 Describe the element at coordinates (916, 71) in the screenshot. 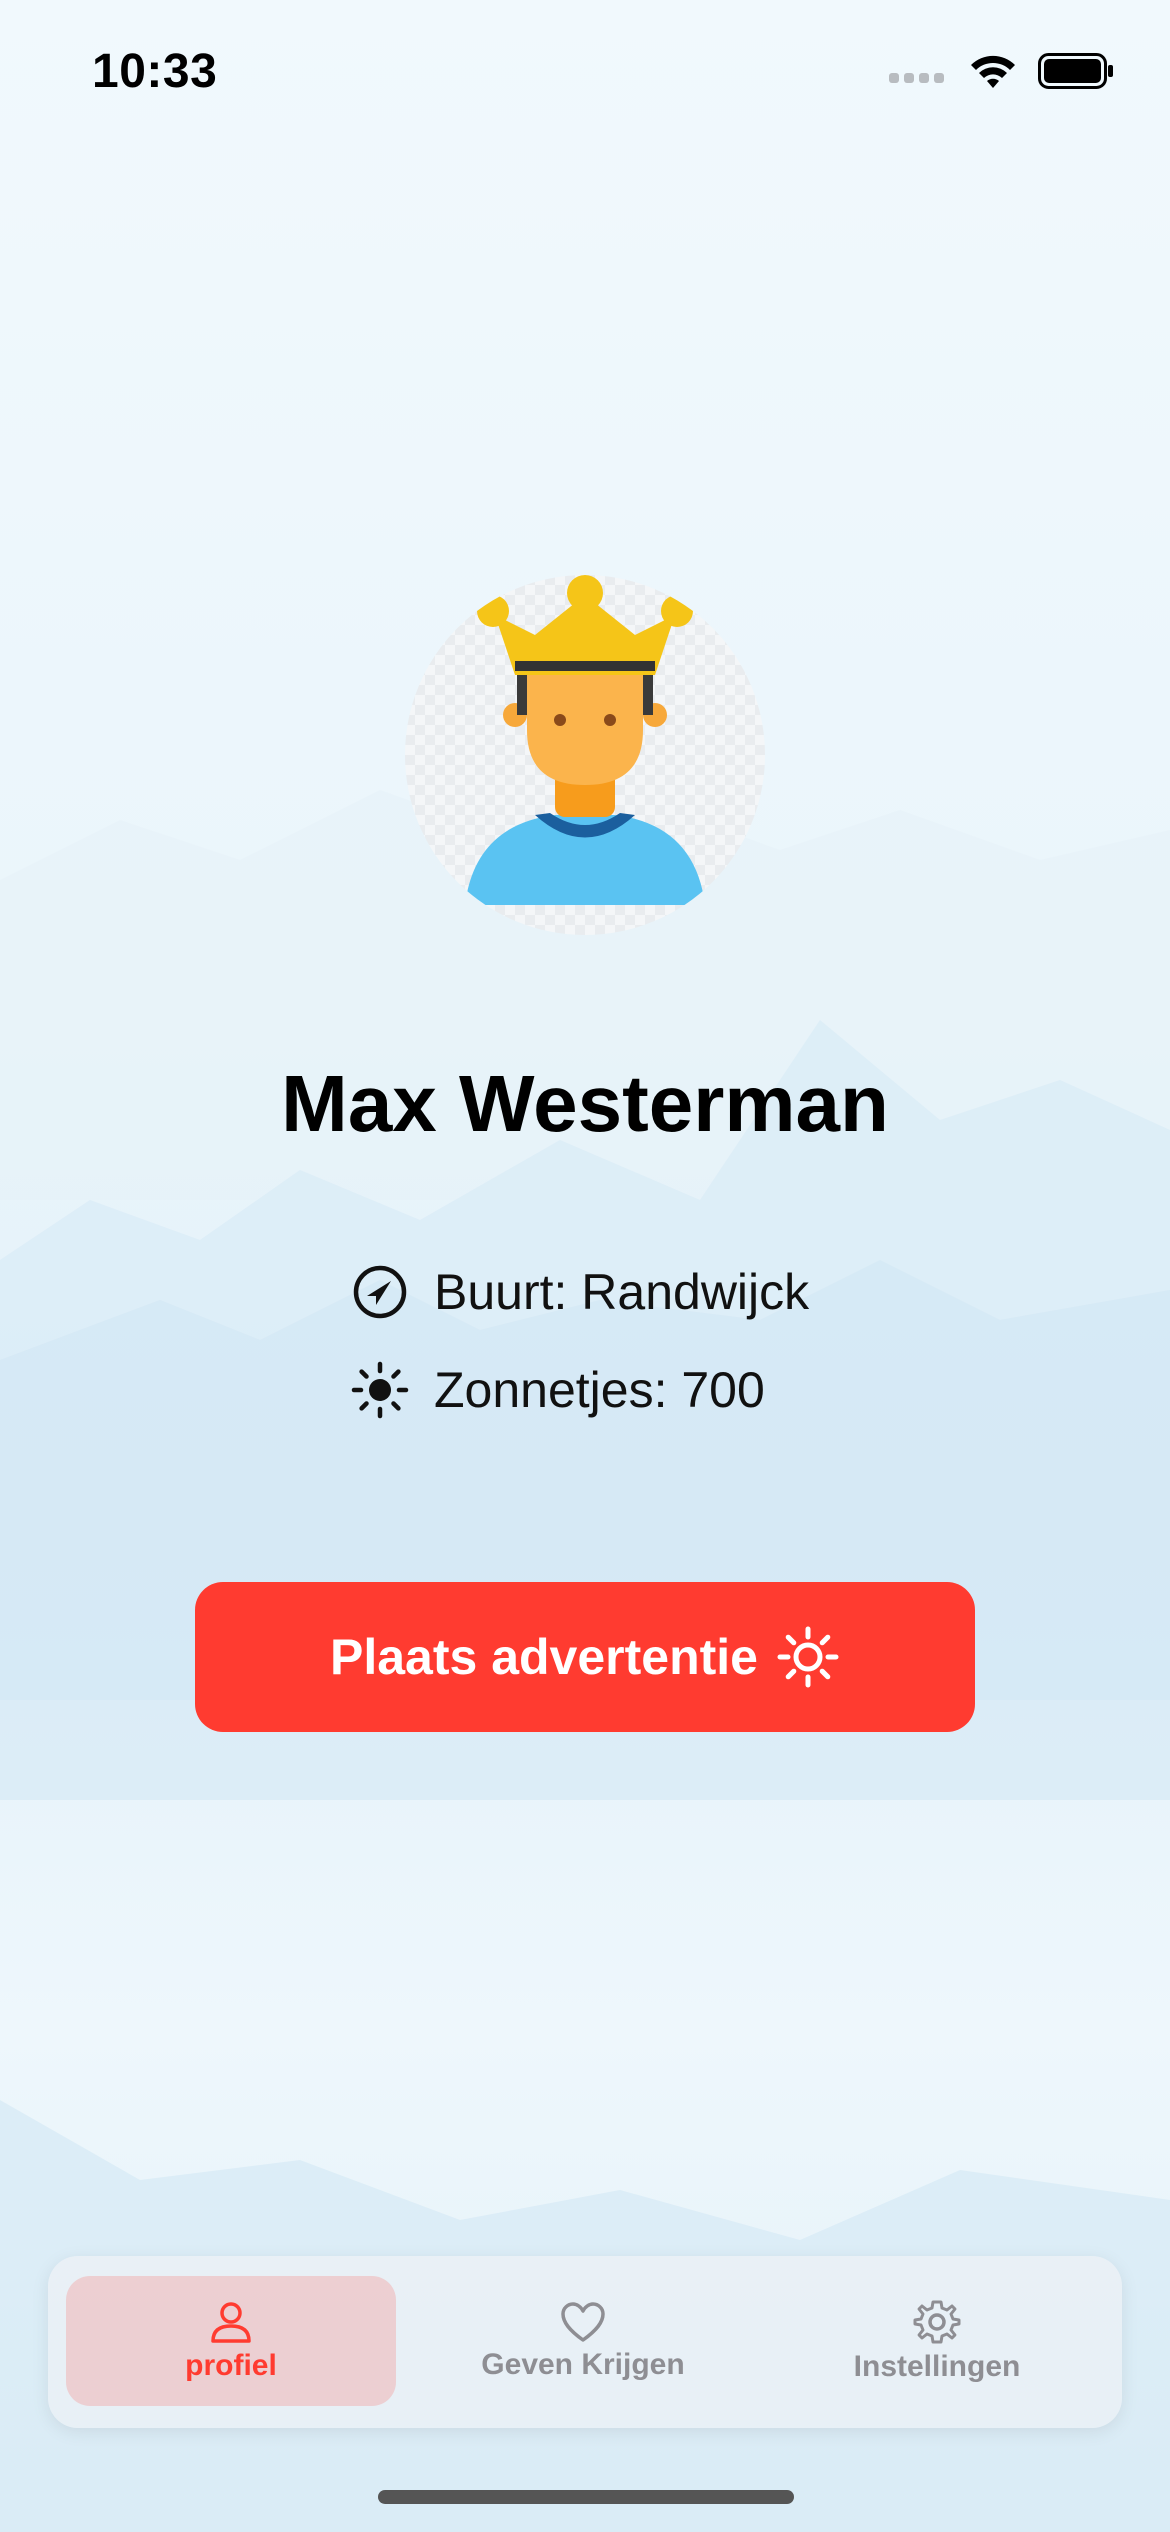

I see `cellular-signal-icon` at that location.